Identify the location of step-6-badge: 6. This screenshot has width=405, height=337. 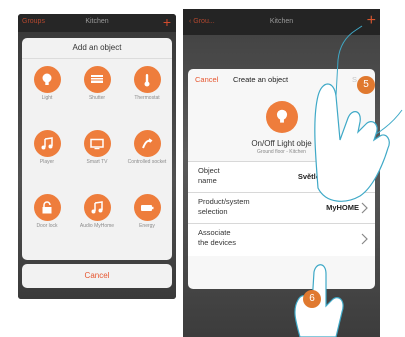
(312, 299).